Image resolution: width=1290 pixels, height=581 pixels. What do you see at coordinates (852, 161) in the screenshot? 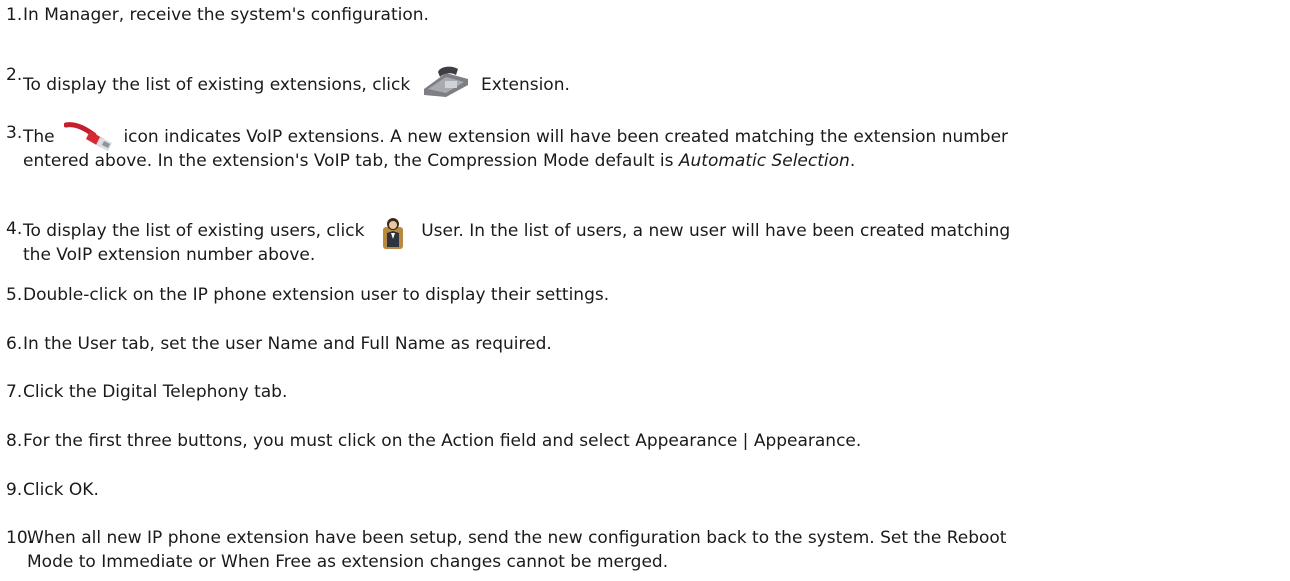
I see `step-text-end: .` at bounding box center [852, 161].